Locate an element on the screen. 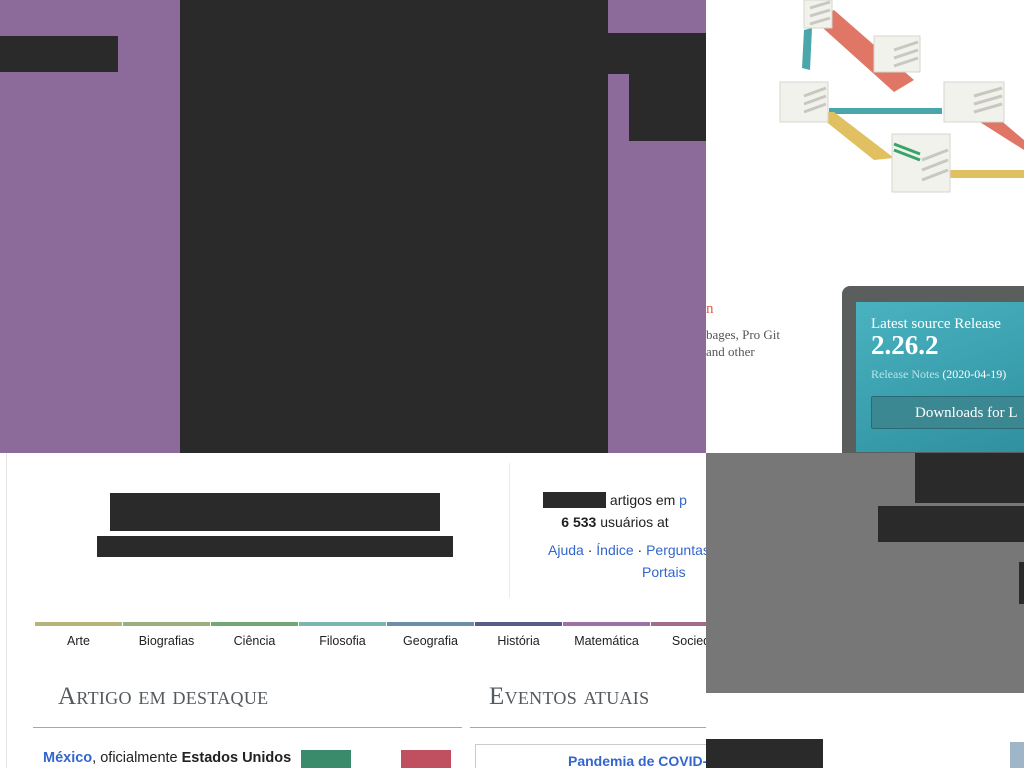  stats-articles-text: artigos em is located at coordinates (642, 500).